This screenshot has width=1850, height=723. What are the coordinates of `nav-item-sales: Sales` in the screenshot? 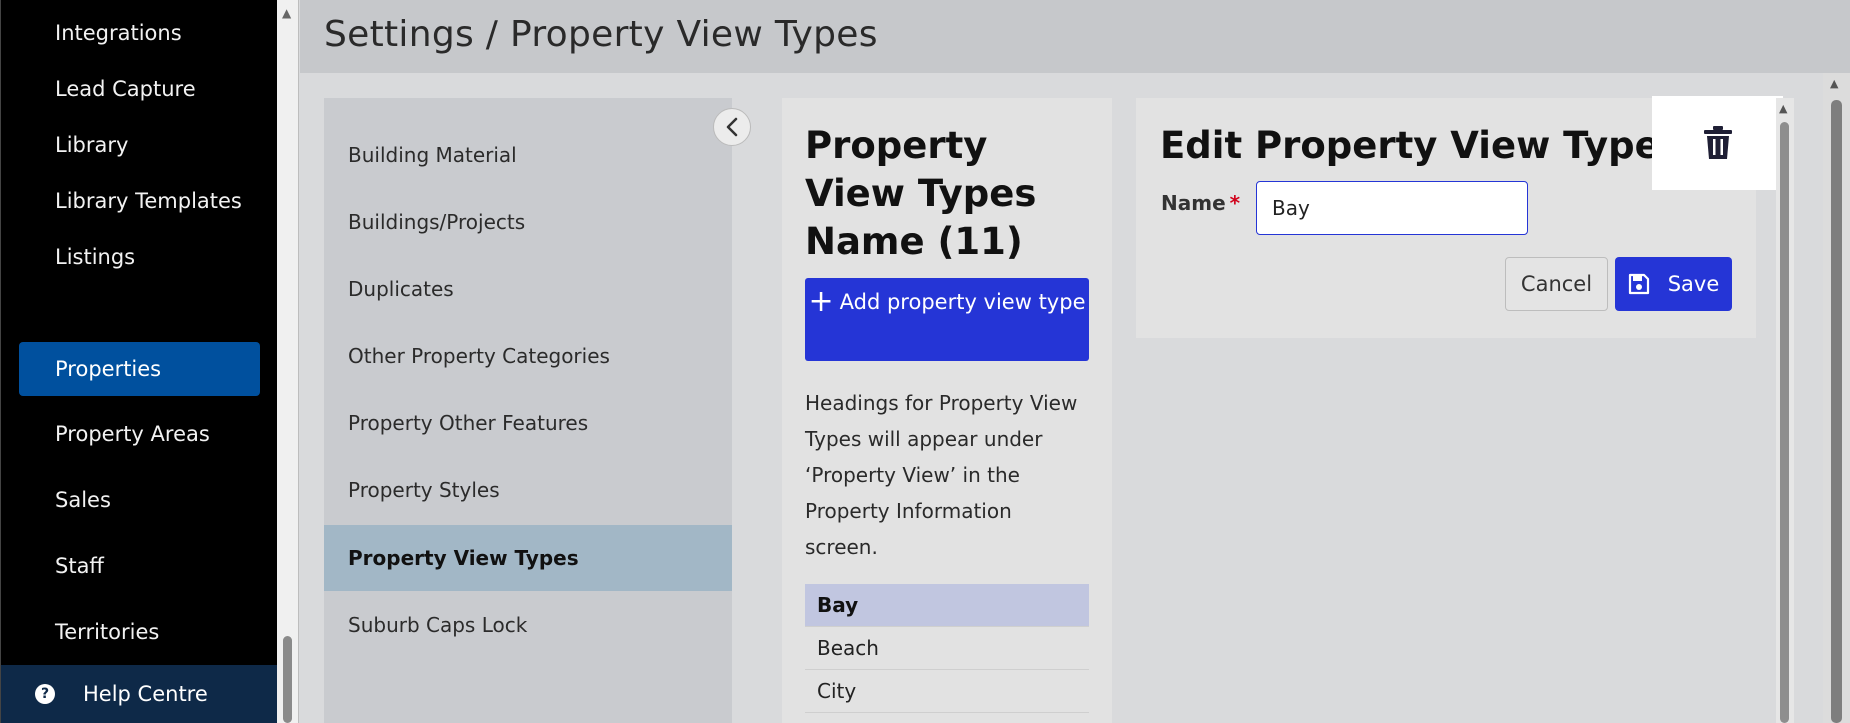 It's located at (139, 500).